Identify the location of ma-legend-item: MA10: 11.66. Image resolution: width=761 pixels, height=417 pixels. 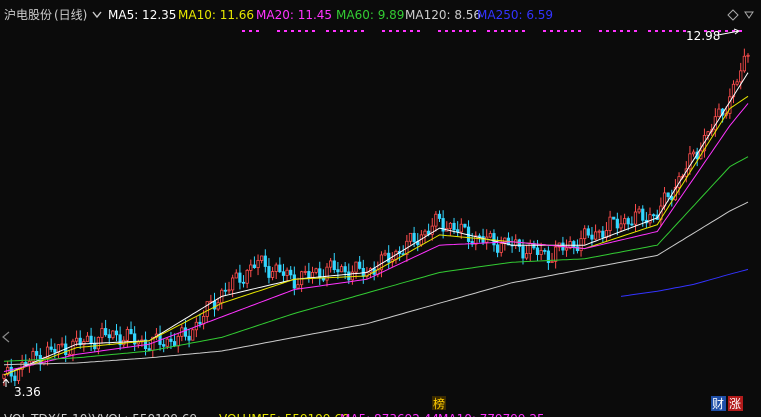
(216, 15).